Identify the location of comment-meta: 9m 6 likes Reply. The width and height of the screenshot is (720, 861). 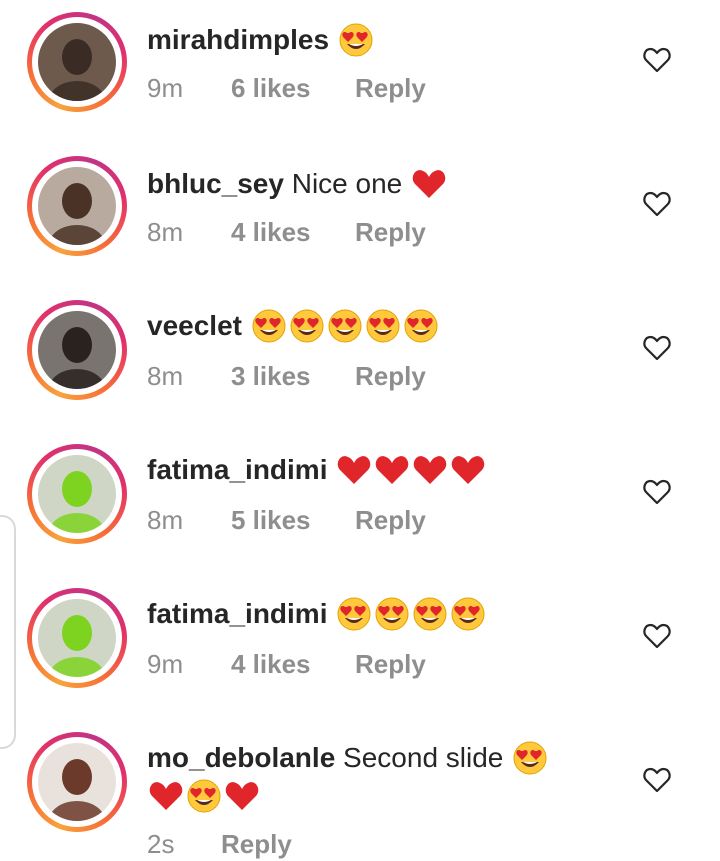
(286, 88).